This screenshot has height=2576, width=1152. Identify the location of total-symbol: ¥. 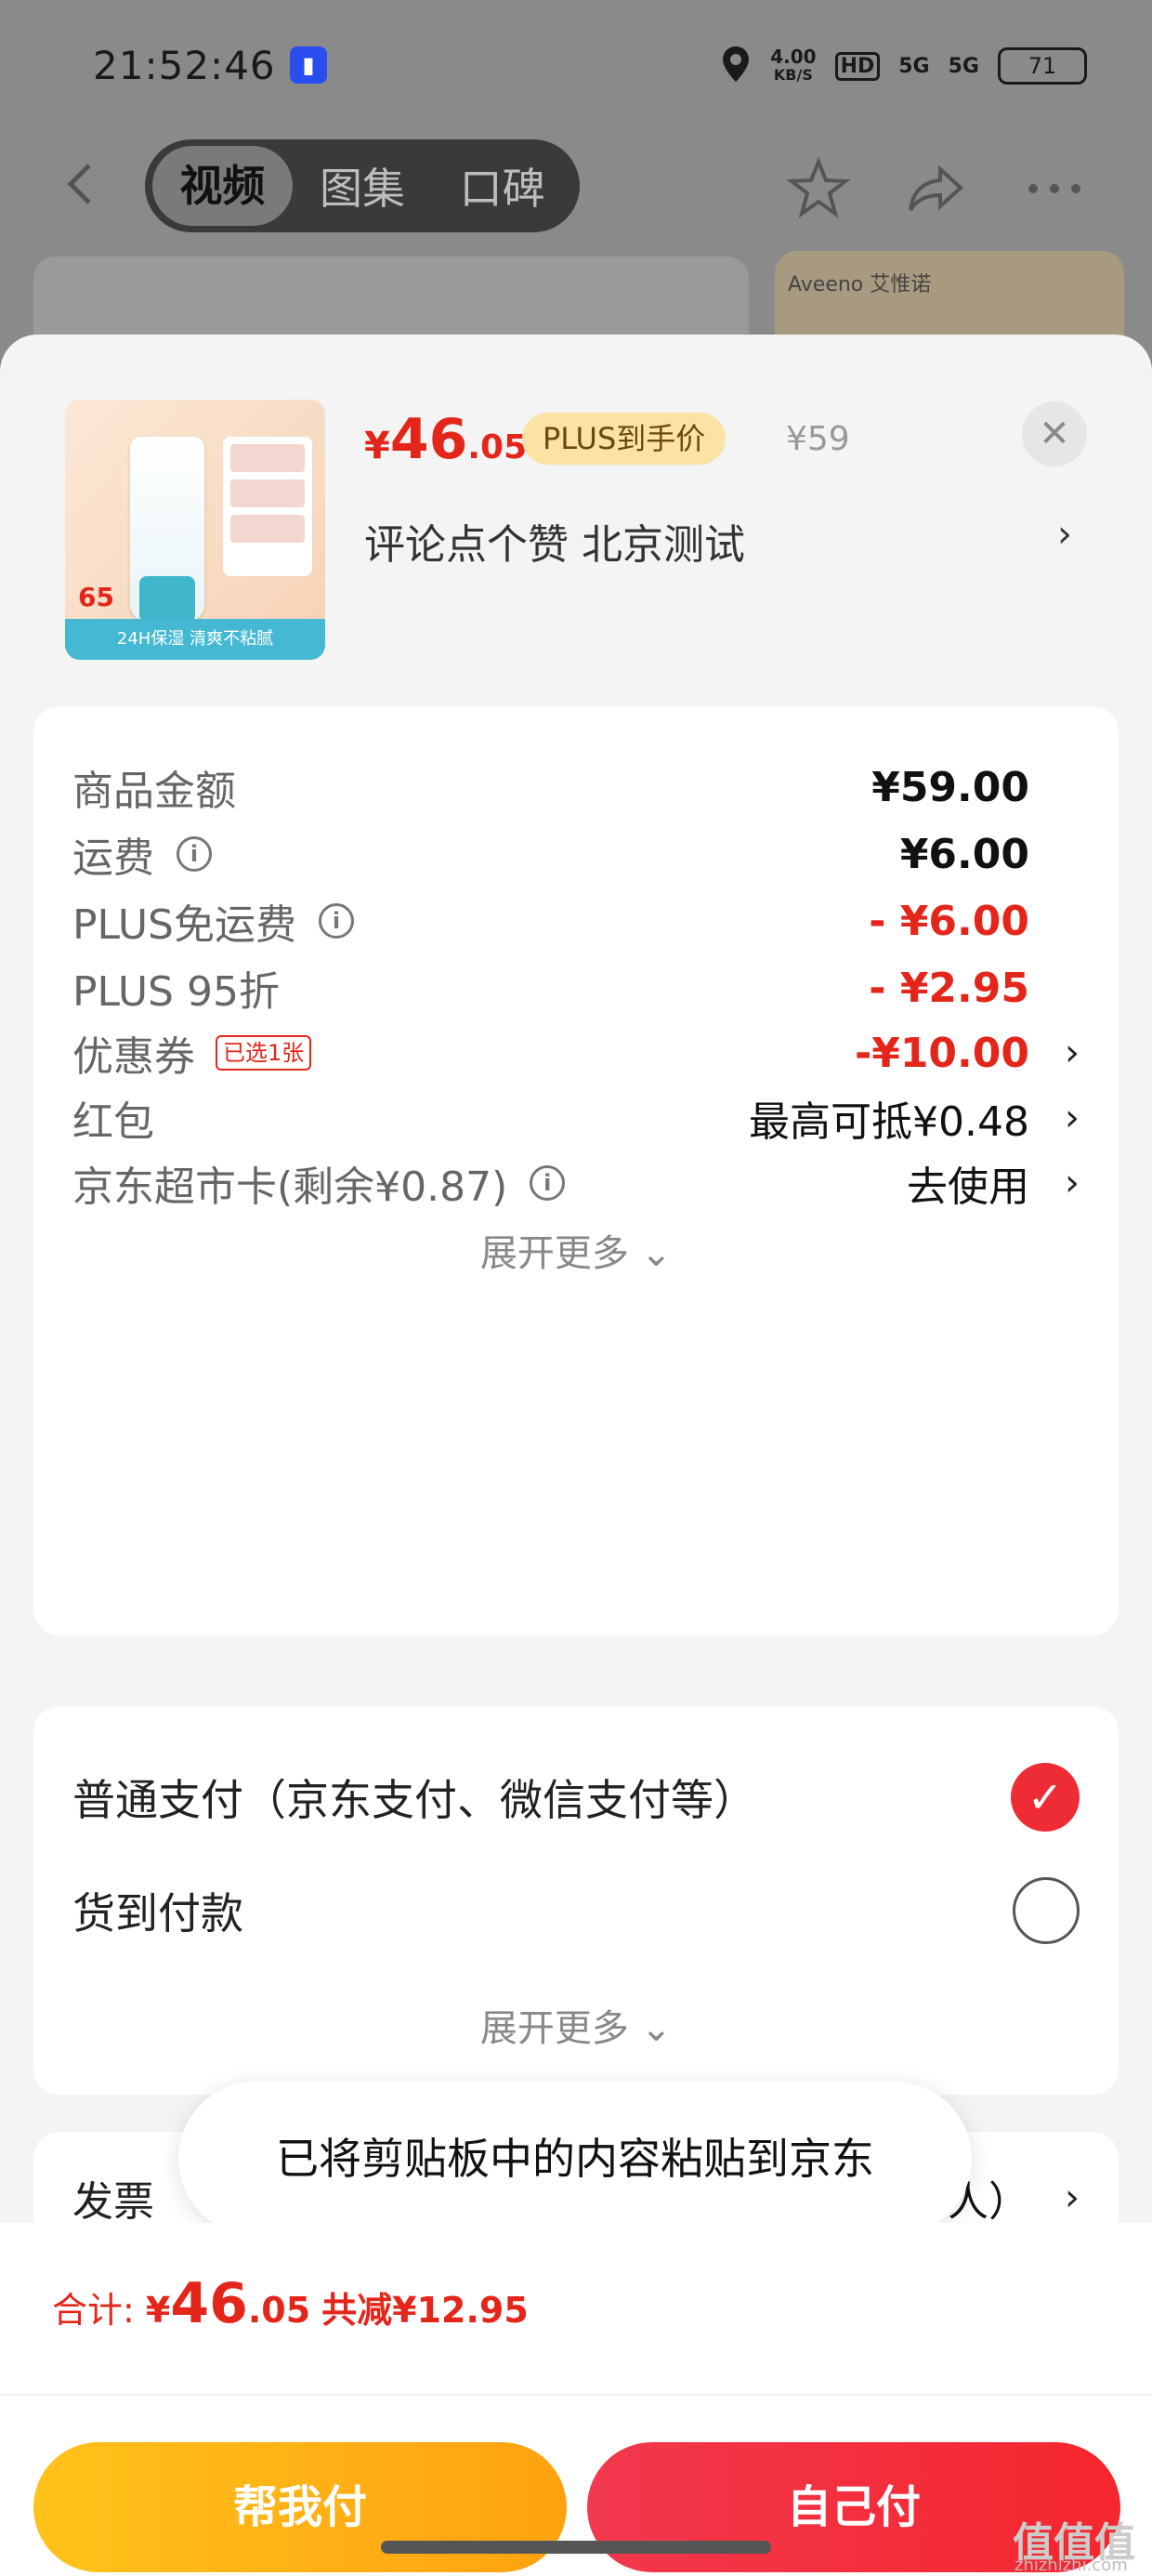
(158, 2310).